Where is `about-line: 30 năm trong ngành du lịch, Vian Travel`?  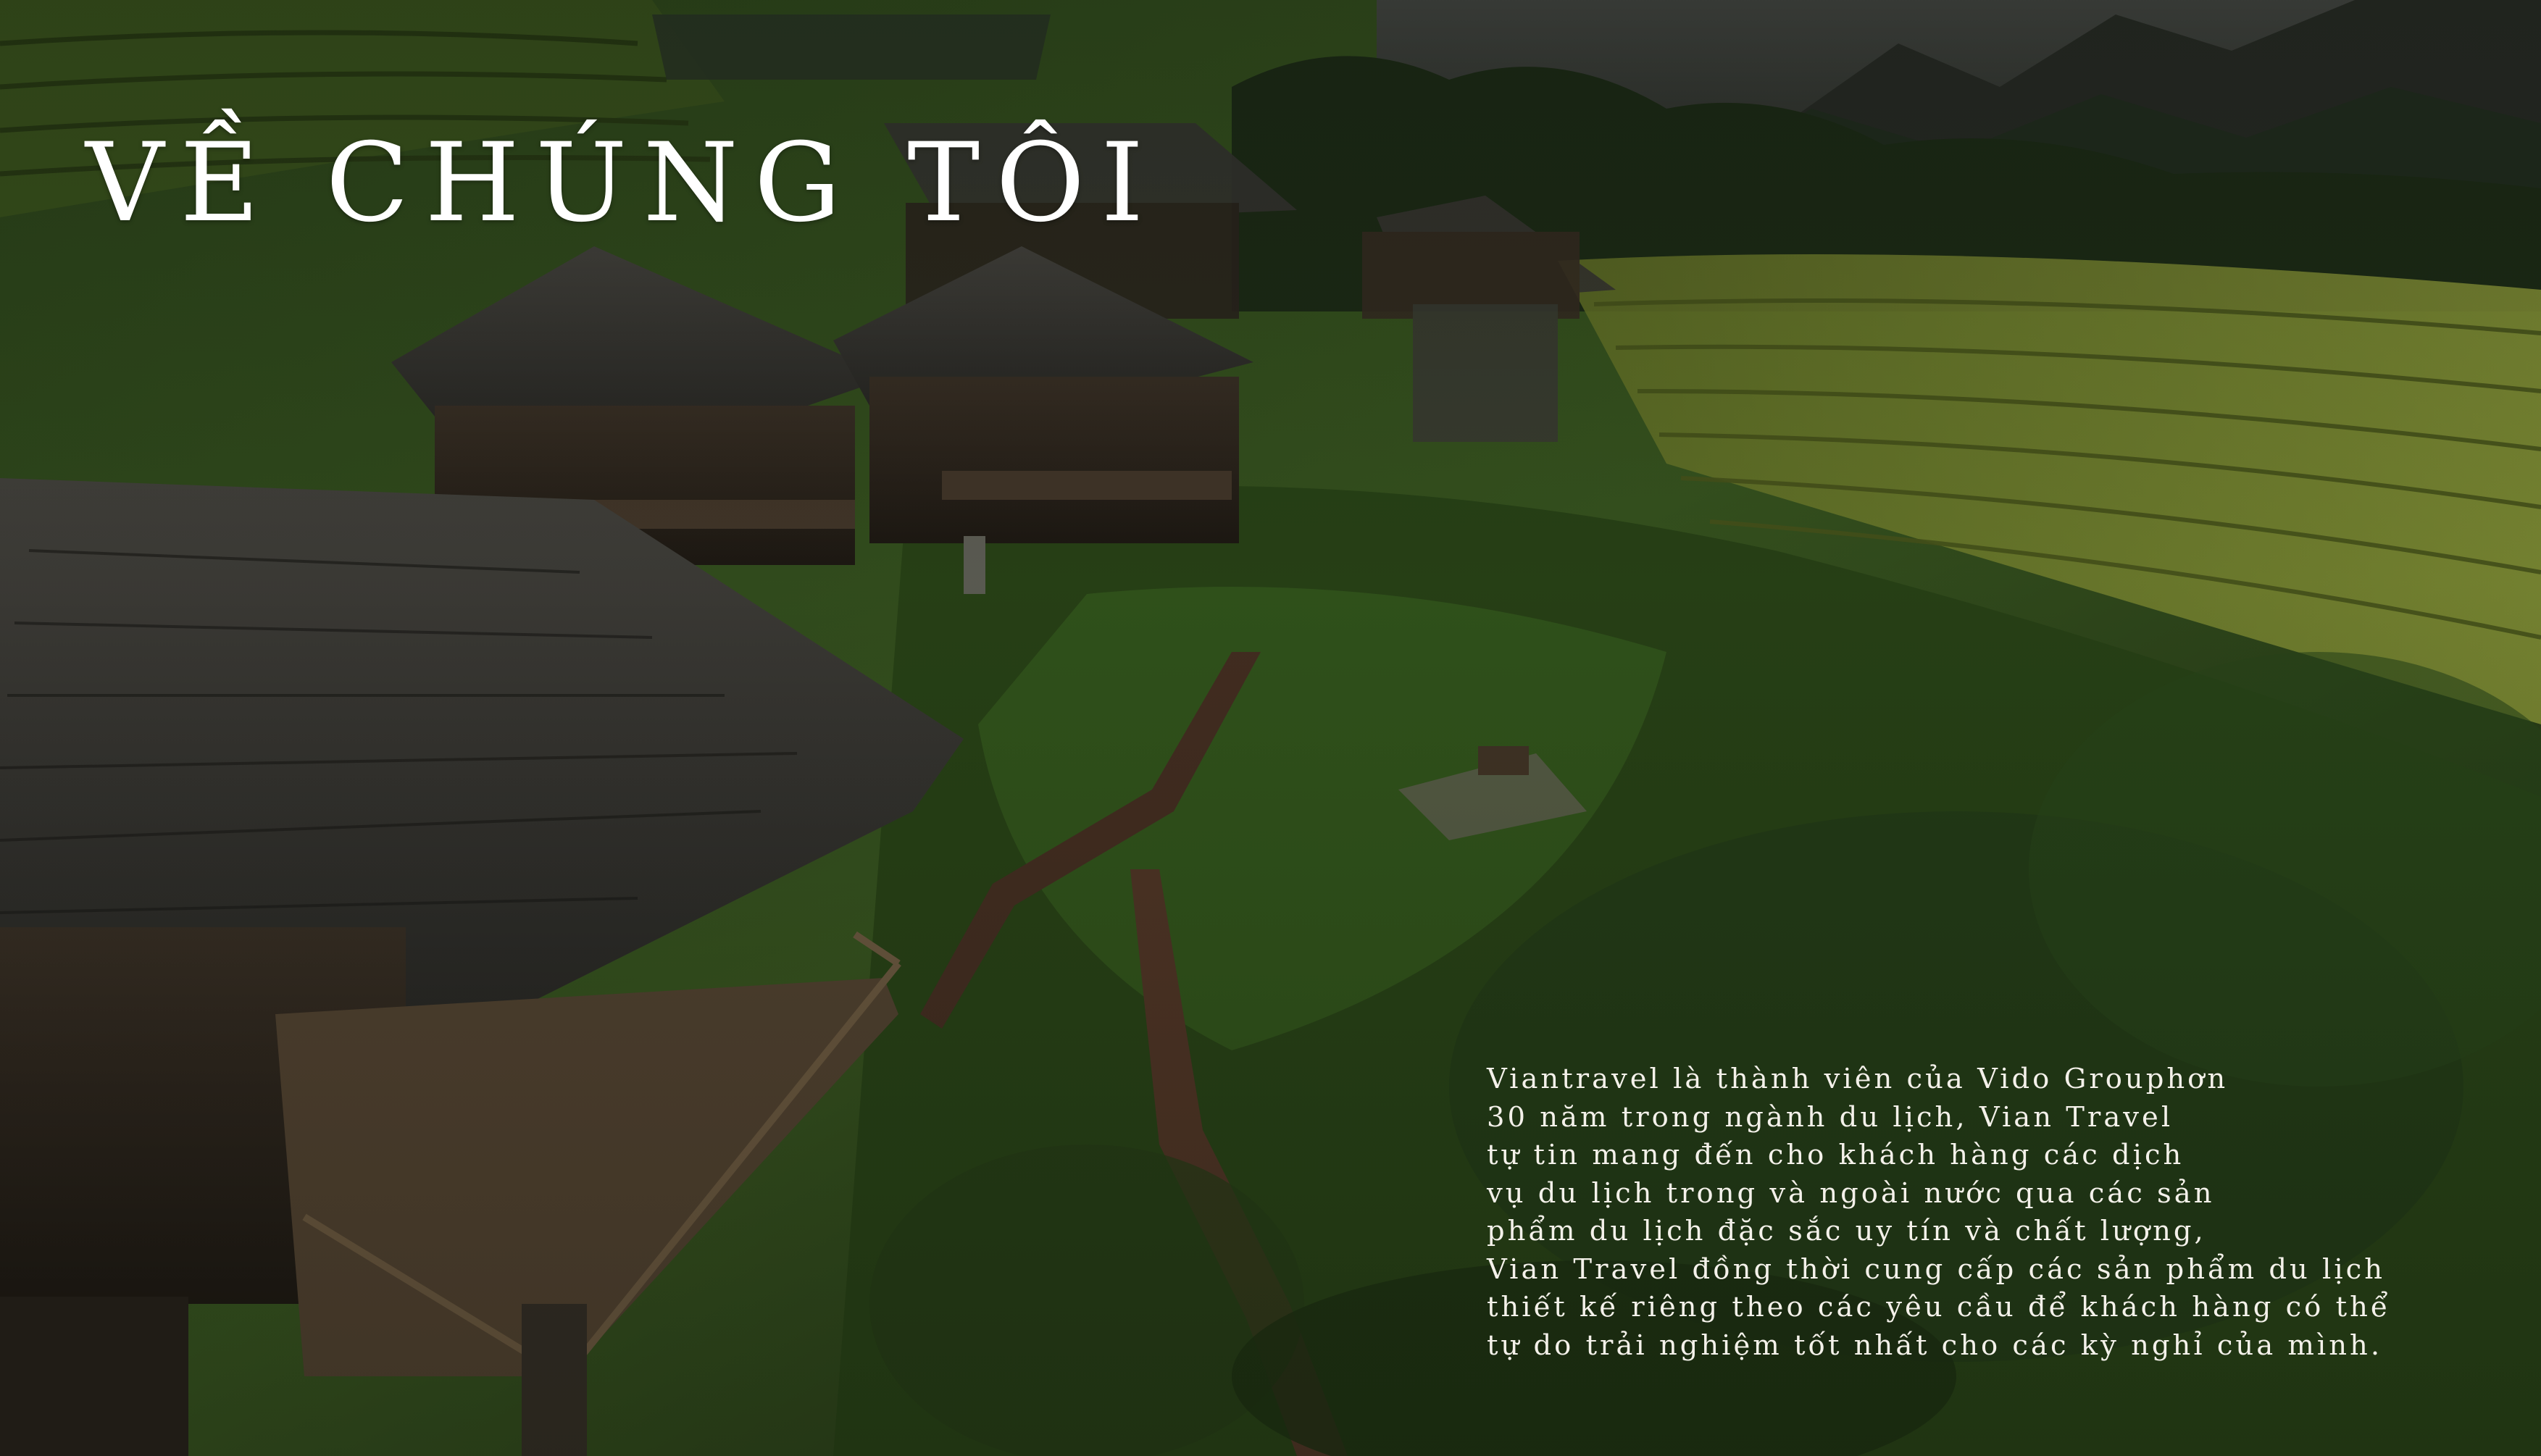 about-line: 30 năm trong ngành du lịch, Vian Travel is located at coordinates (1831, 1117).